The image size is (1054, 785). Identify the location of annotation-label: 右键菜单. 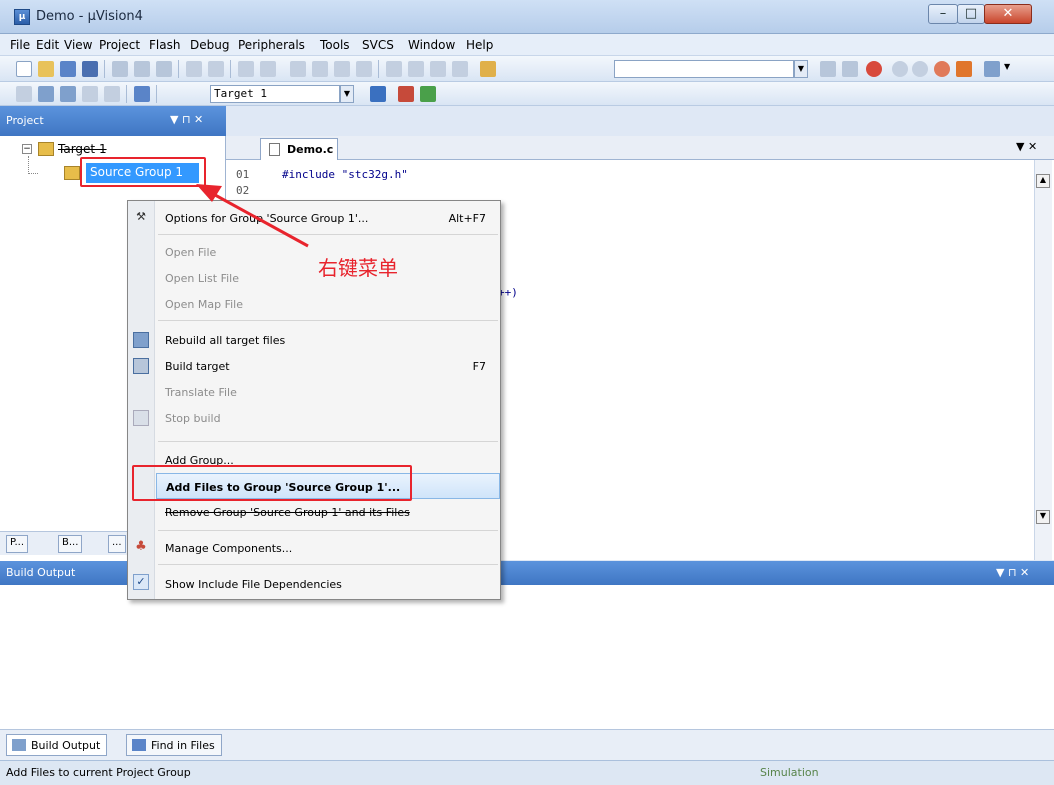
(358, 268).